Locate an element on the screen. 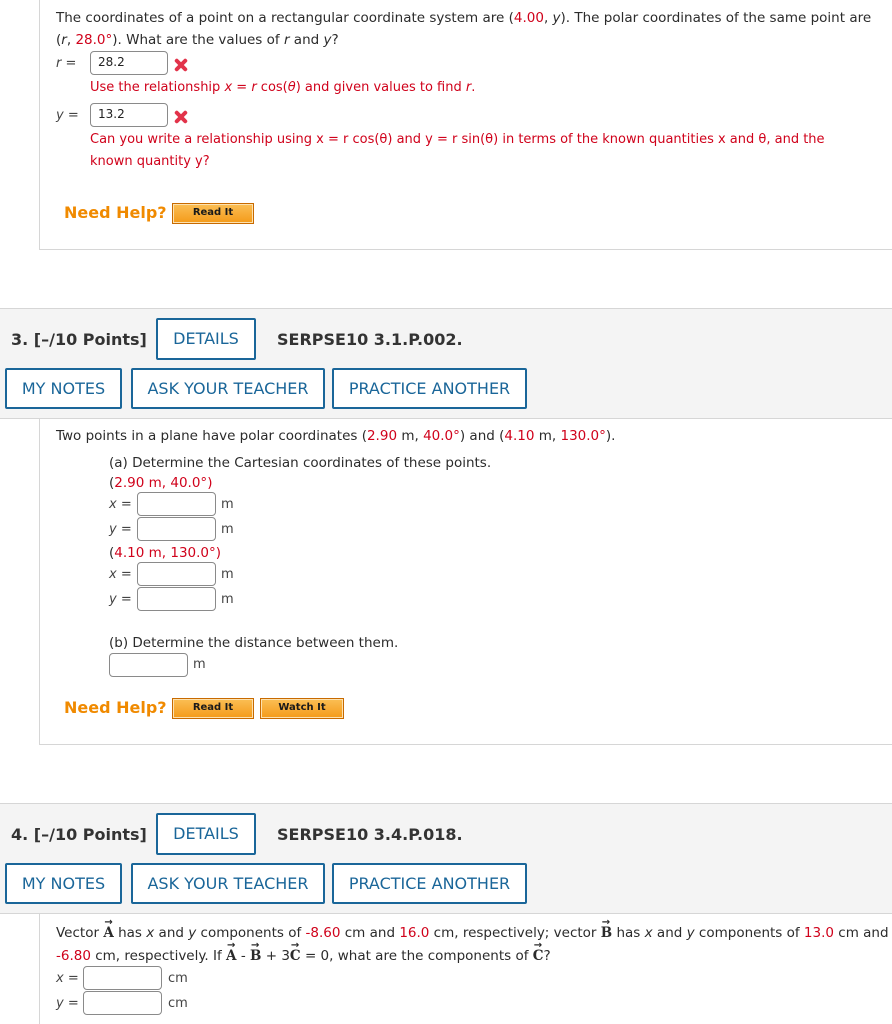 The width and height of the screenshot is (892, 1024). y2-answer-input is located at coordinates (176, 599).